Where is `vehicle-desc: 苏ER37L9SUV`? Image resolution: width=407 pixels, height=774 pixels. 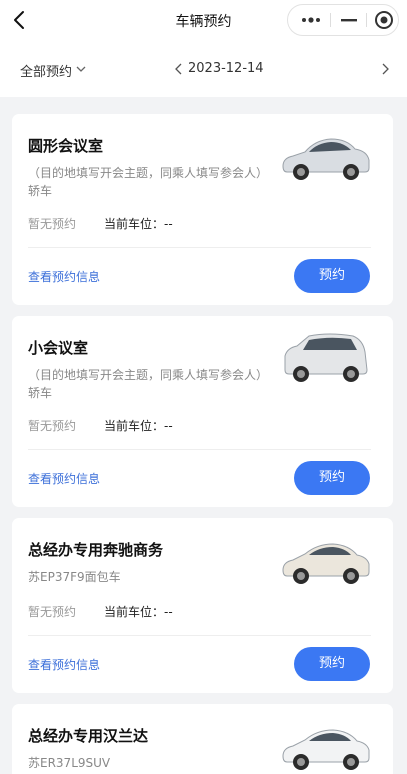 vehicle-desc: 苏ER37L9SUV is located at coordinates (69, 763).